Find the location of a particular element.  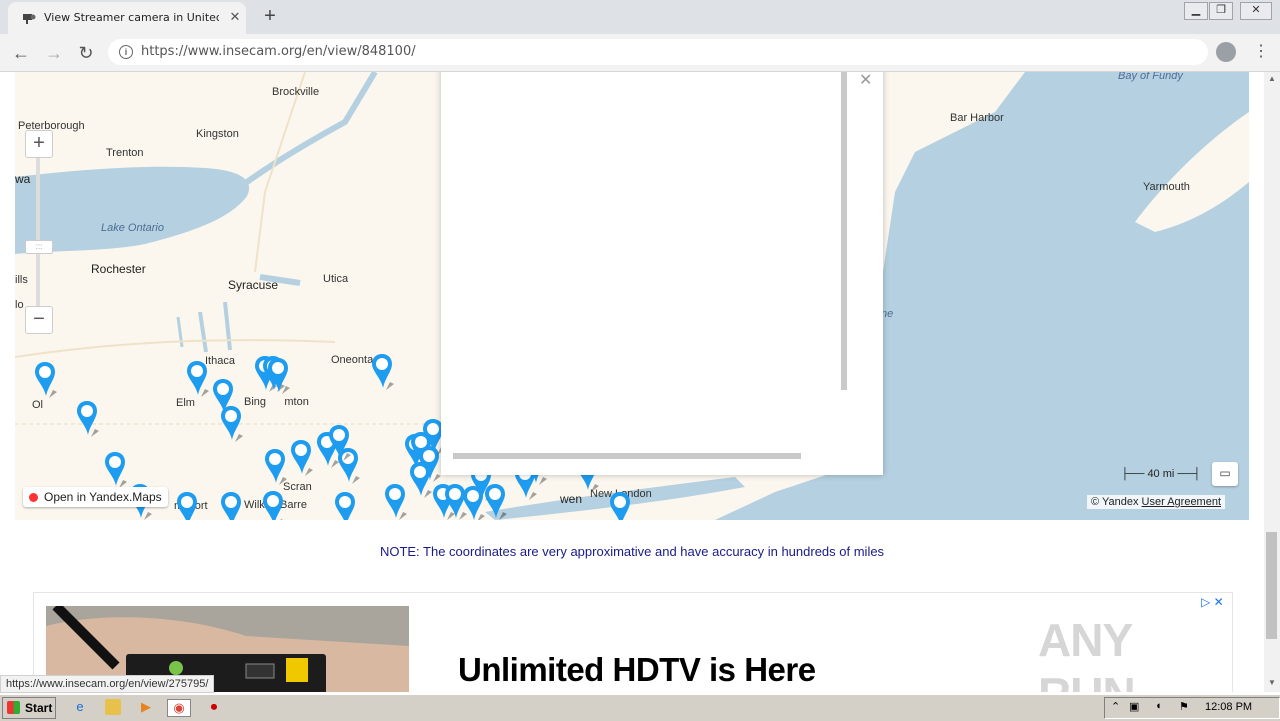

page-scrollbar: ▲ ▼ is located at coordinates (1272, 382).